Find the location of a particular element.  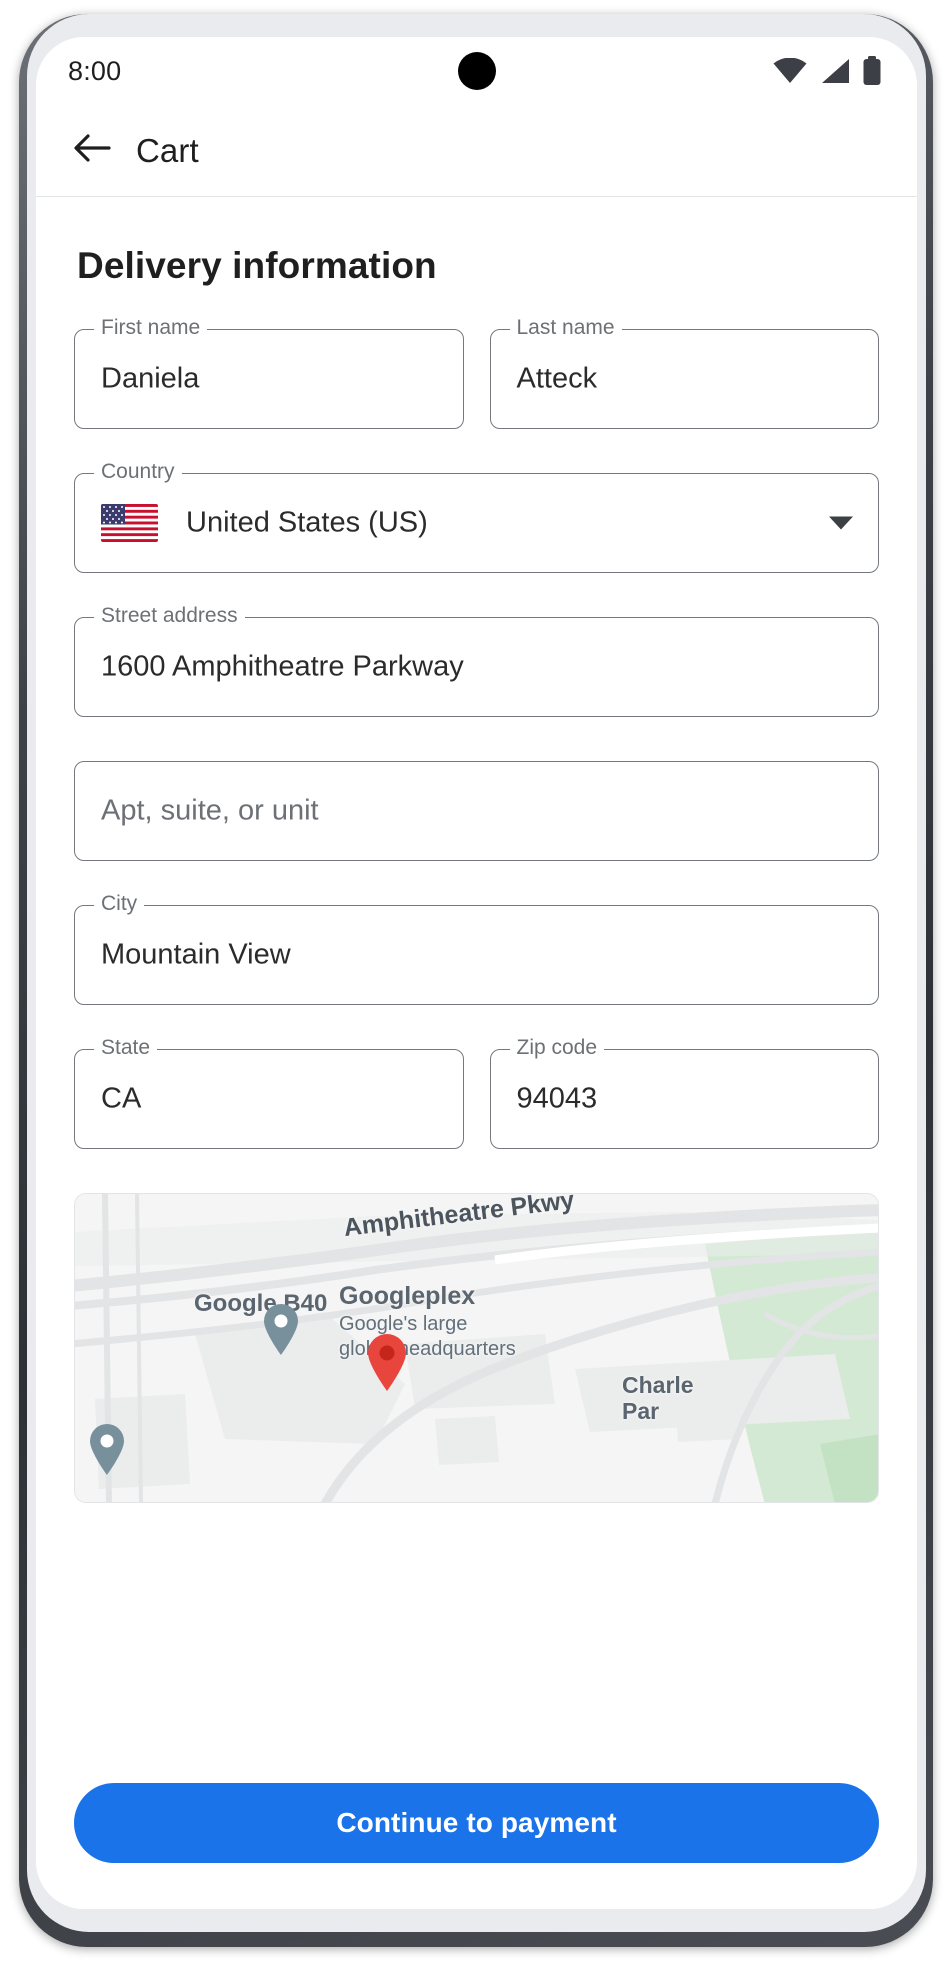

continue-to-payment-button: Continue to payment is located at coordinates (476, 1823).